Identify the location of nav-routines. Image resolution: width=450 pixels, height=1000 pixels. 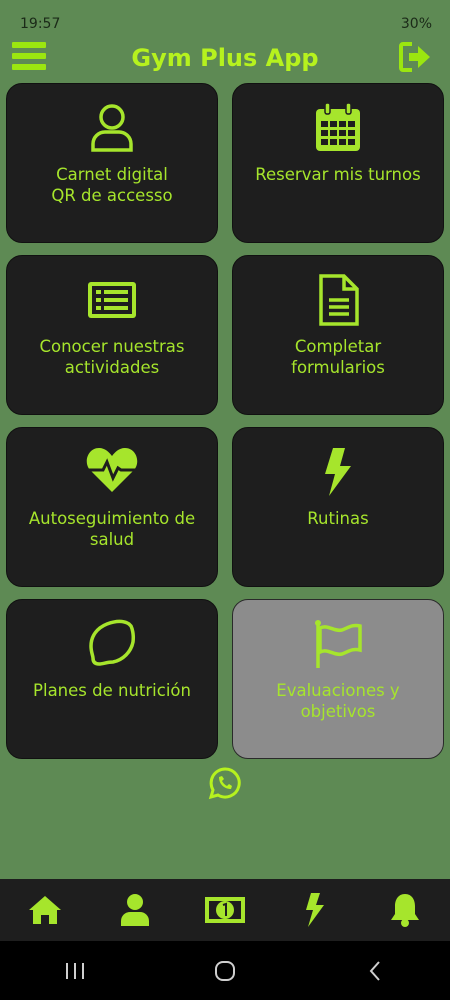
(315, 910).